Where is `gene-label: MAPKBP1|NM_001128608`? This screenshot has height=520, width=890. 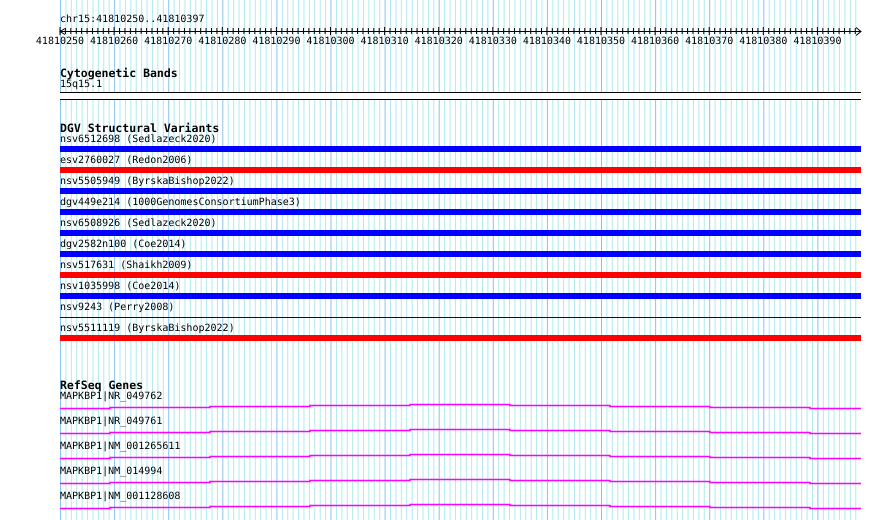 gene-label: MAPKBP1|NM_001128608 is located at coordinates (120, 497).